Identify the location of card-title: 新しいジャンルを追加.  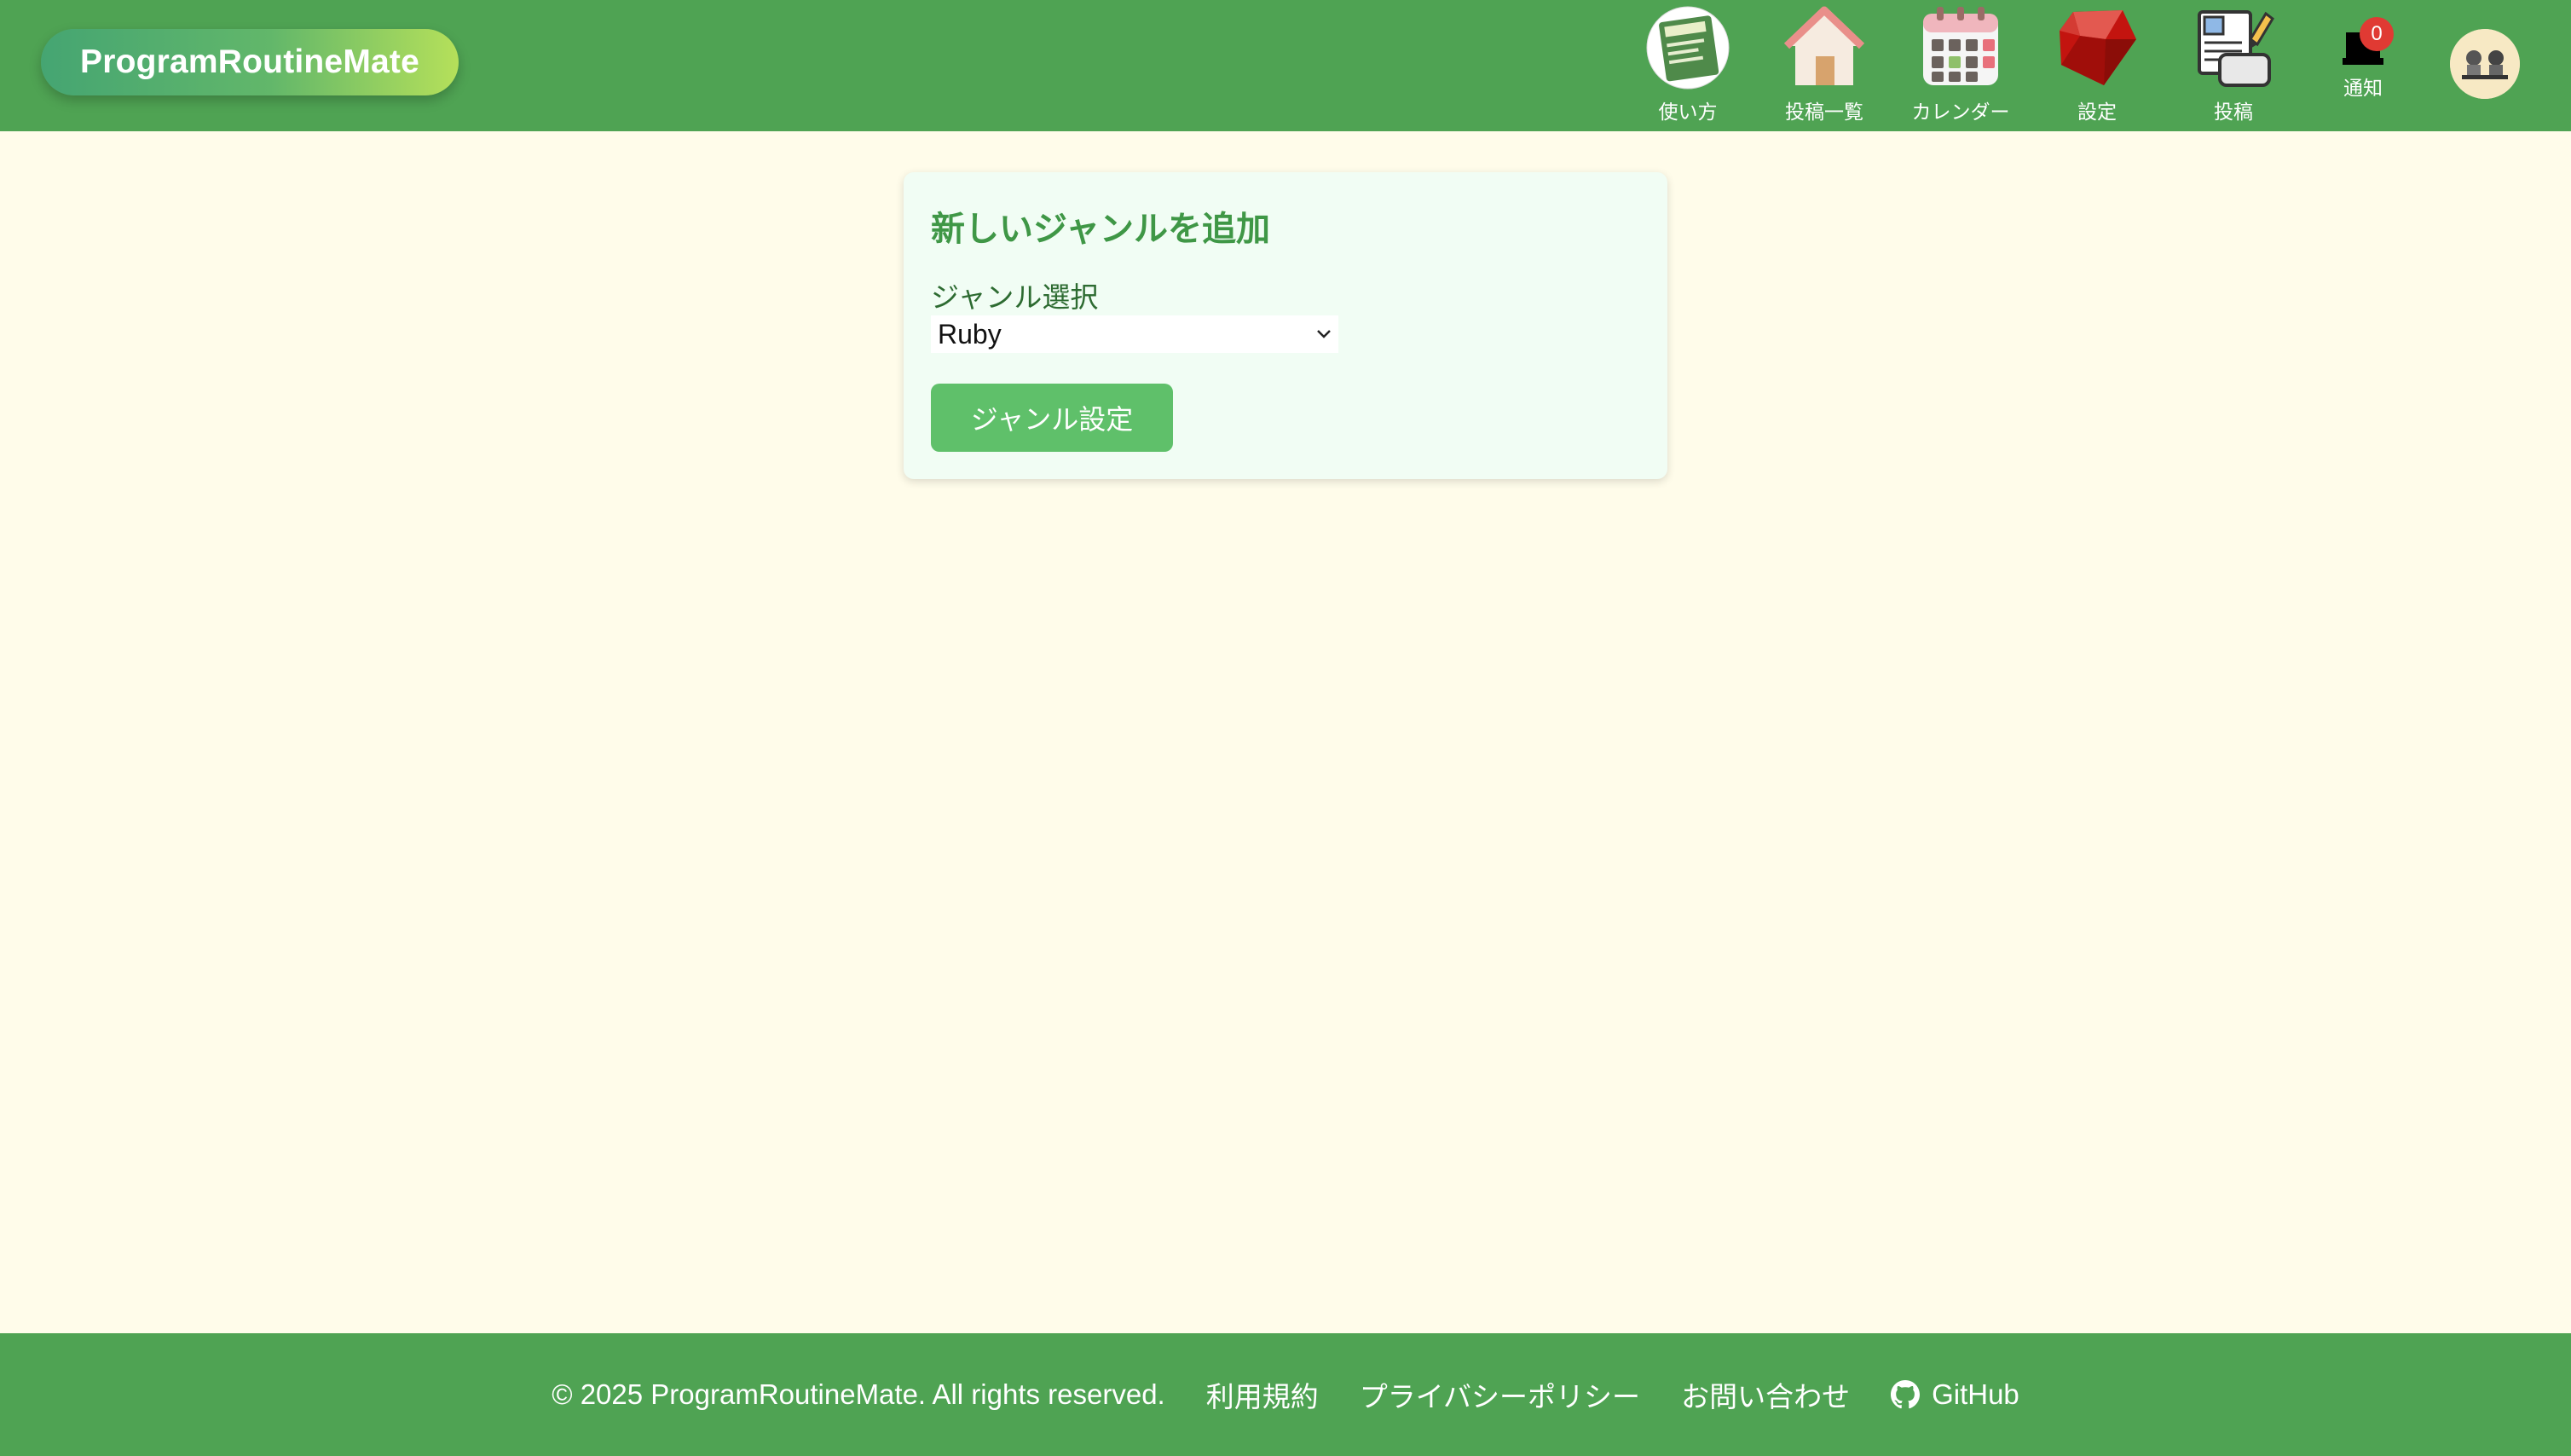
(1101, 229).